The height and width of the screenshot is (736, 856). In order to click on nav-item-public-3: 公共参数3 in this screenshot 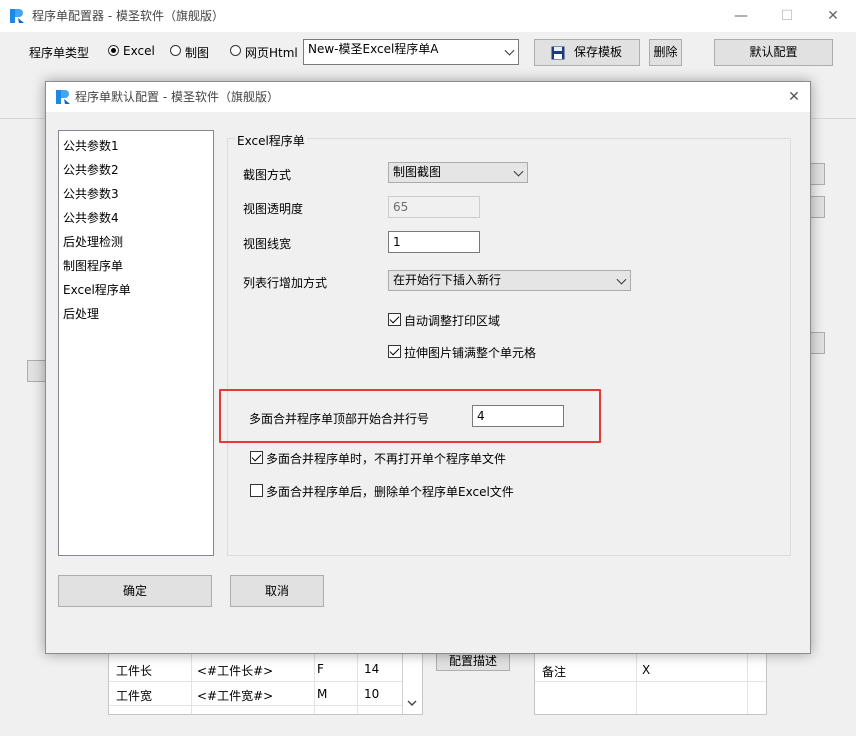, I will do `click(91, 193)`.